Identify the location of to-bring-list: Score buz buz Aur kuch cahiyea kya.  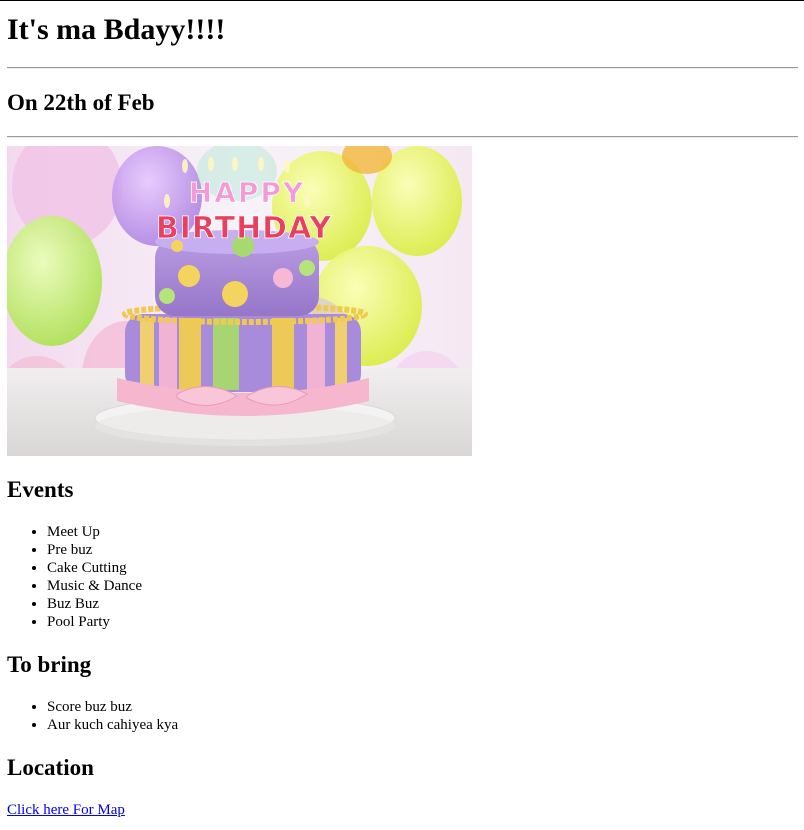
(92, 716).